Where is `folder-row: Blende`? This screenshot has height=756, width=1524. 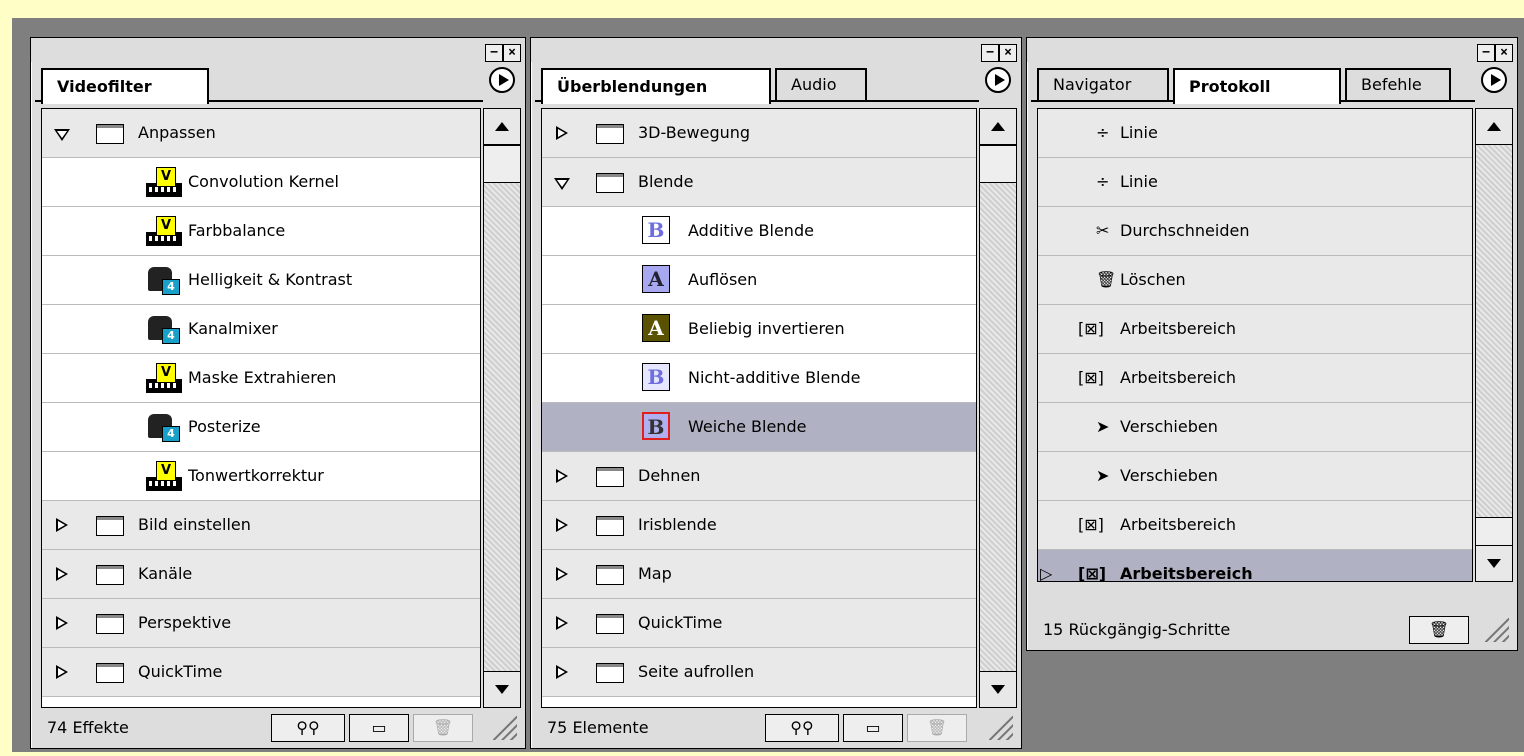 folder-row: Blende is located at coordinates (759, 182).